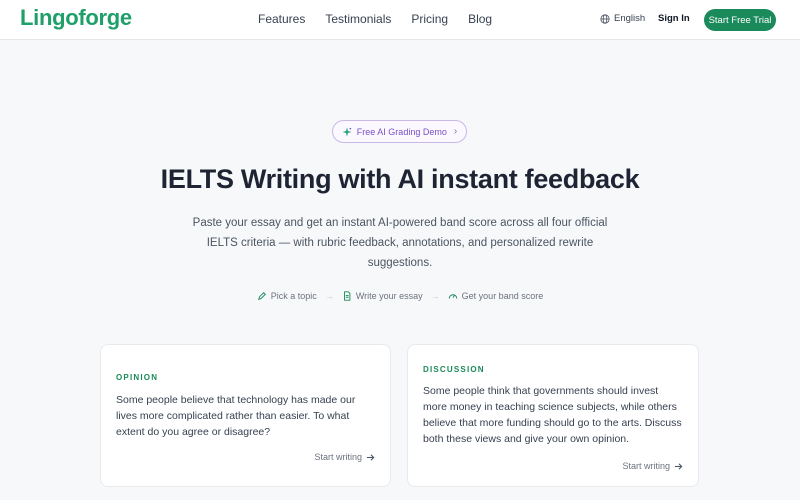 The width and height of the screenshot is (800, 500). I want to click on chevron-right-icon: ›, so click(455, 131).